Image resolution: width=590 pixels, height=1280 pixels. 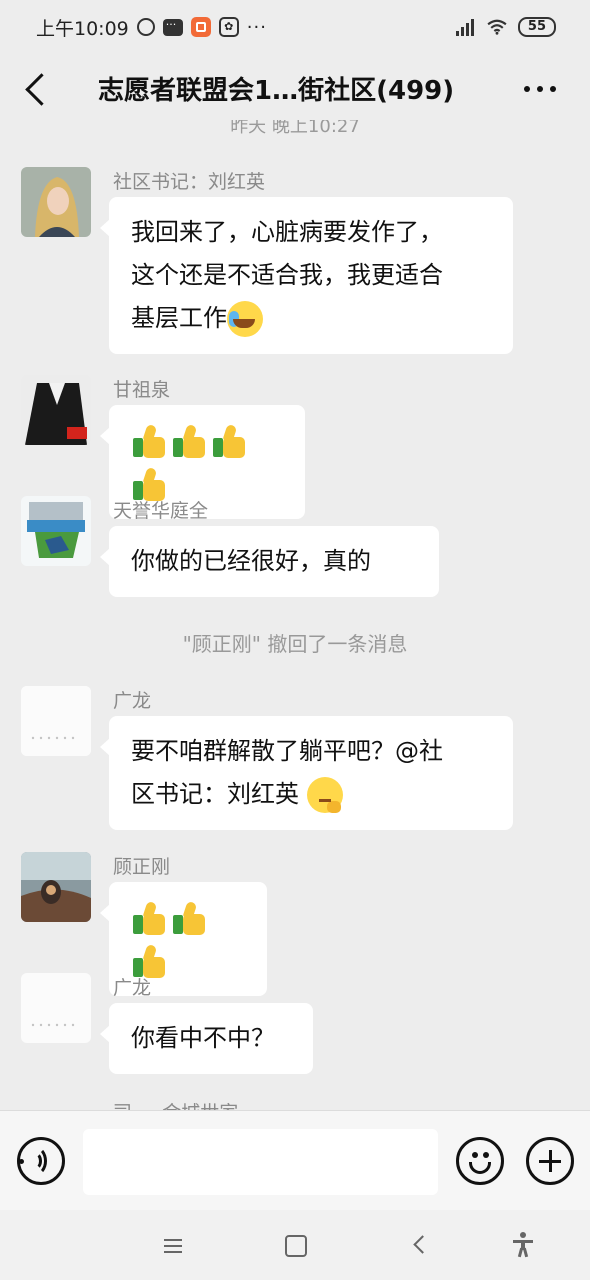 I want to click on crying-laughing-emoji, so click(x=245, y=319).